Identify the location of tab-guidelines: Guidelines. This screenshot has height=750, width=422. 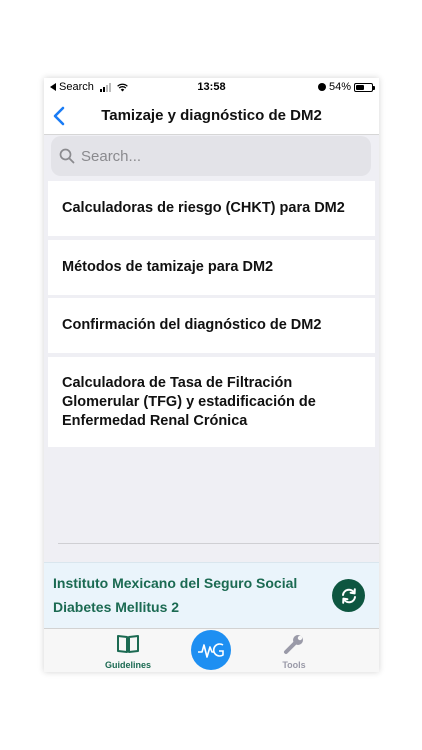
(128, 650).